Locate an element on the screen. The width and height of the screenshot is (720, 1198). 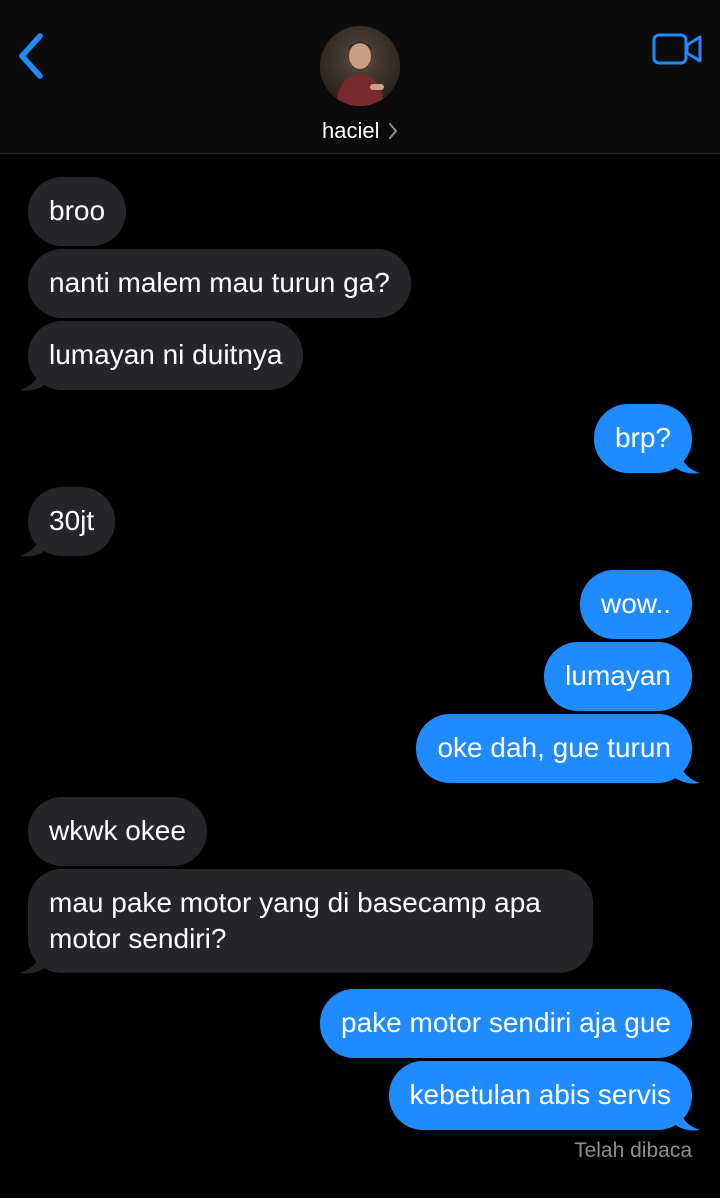
read-receipt: Telah dibaca is located at coordinates (633, 1150).